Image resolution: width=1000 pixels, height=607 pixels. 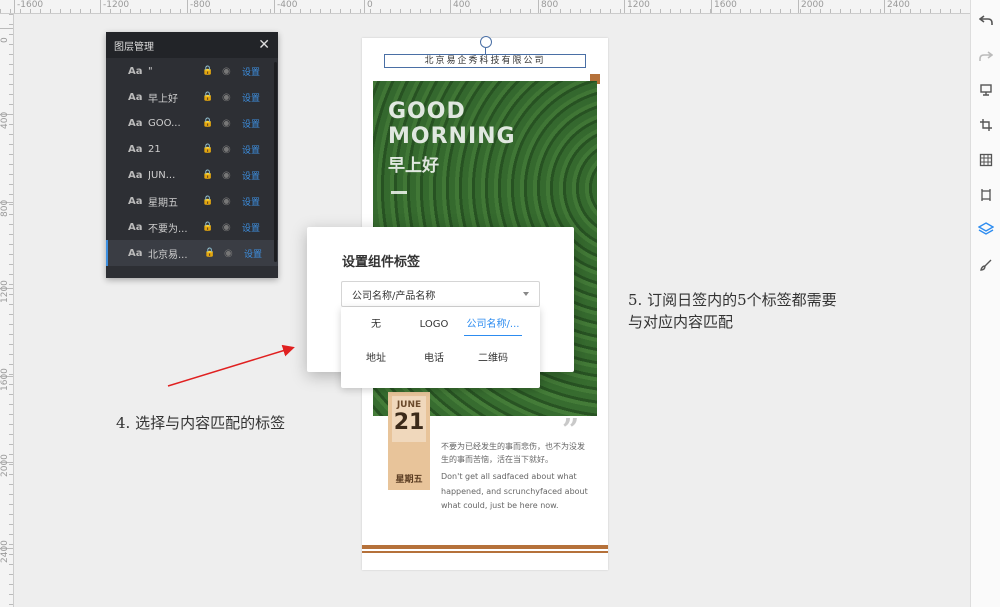 What do you see at coordinates (192, 123) in the screenshot?
I see `layer-row: Aa GOO... 🔒 ◉ 设置` at bounding box center [192, 123].